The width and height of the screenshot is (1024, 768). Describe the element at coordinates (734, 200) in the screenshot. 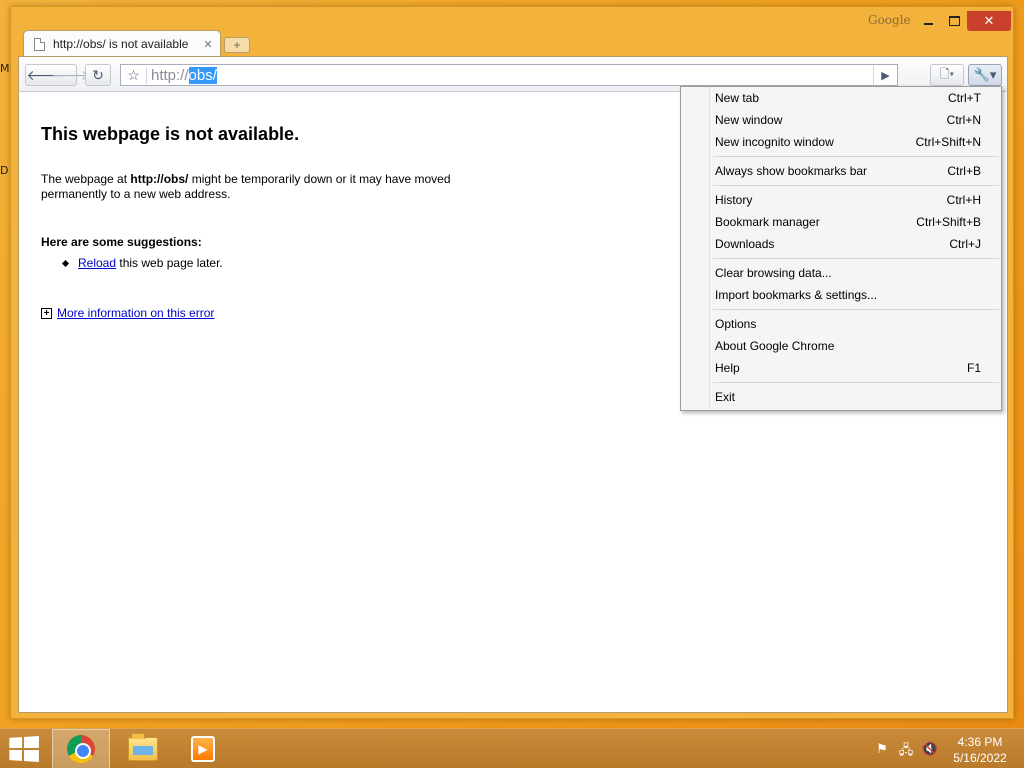

I see `menu-item-label: History` at that location.